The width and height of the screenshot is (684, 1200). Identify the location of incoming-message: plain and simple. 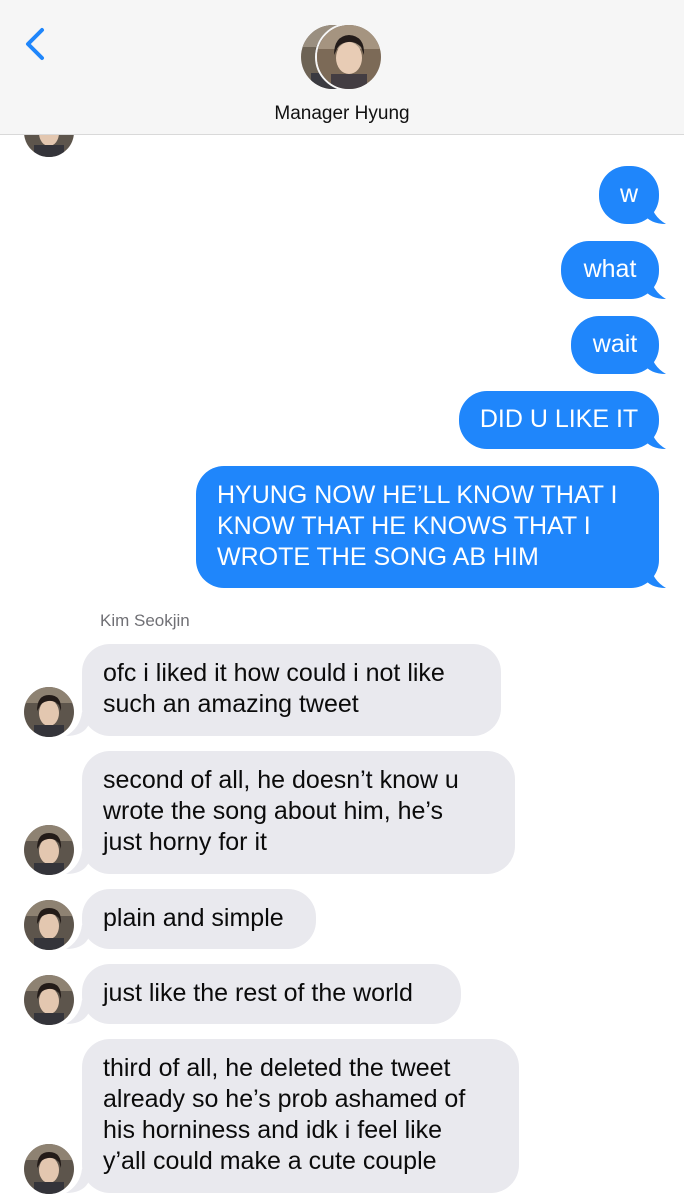
(199, 919).